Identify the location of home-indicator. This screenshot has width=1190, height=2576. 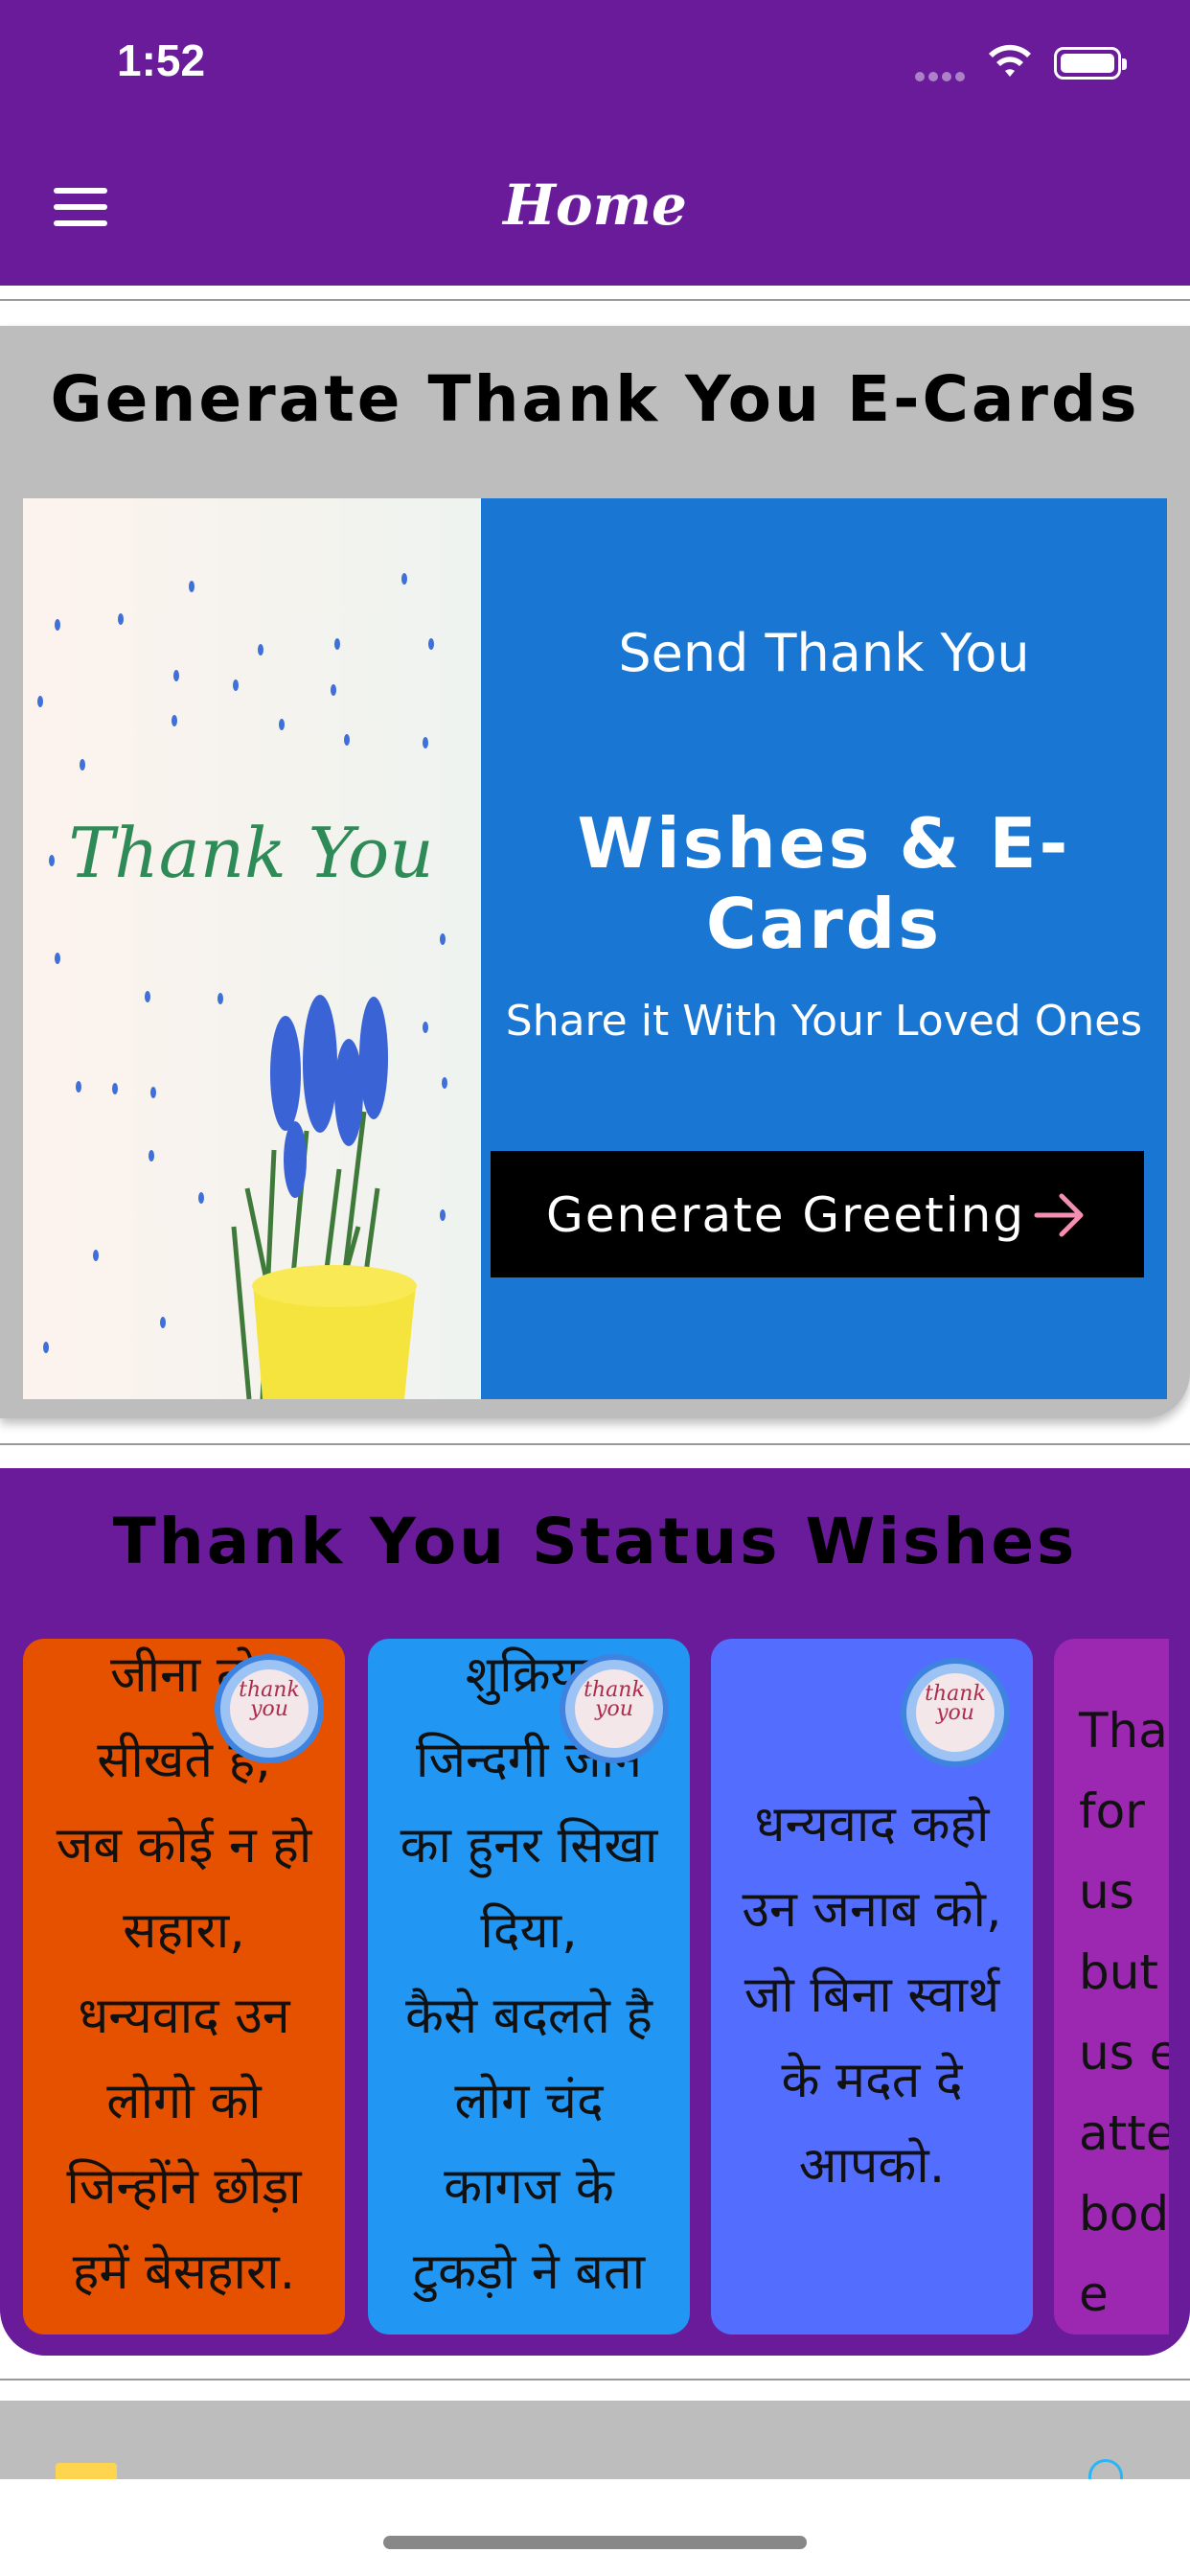
(595, 2542).